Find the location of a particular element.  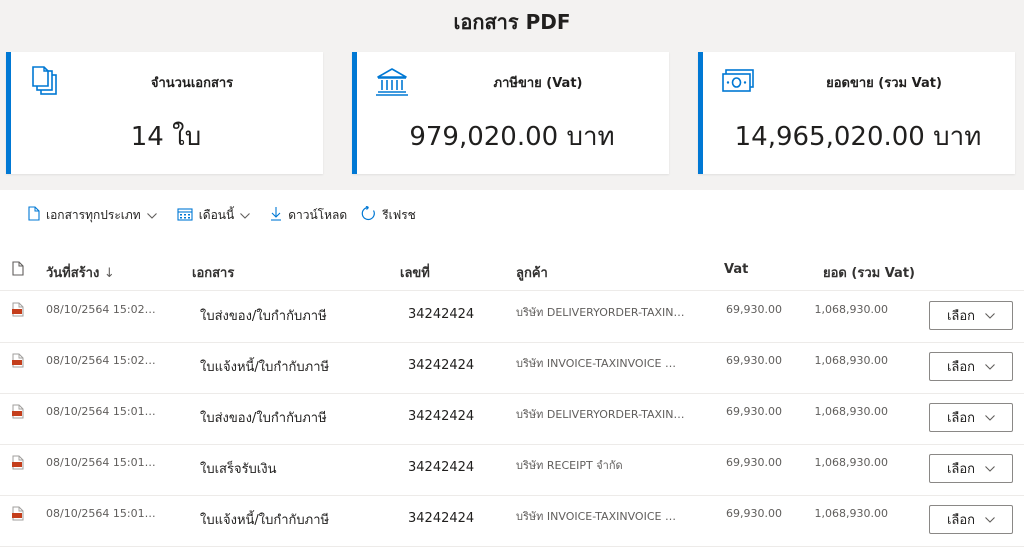

stat-card-label: ยอดขาย (รวม Vat) is located at coordinates (884, 83).